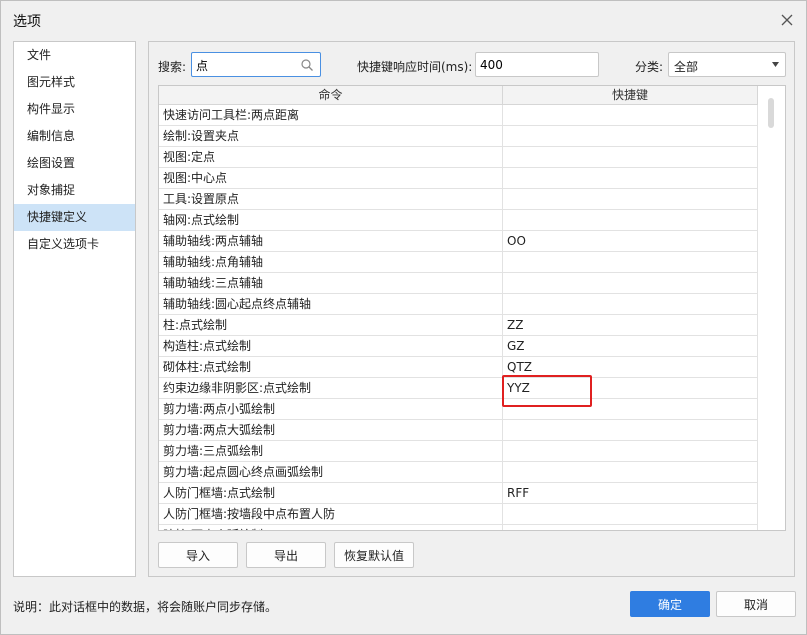 The height and width of the screenshot is (635, 807). I want to click on command-cell: 视图:定点, so click(331, 157).